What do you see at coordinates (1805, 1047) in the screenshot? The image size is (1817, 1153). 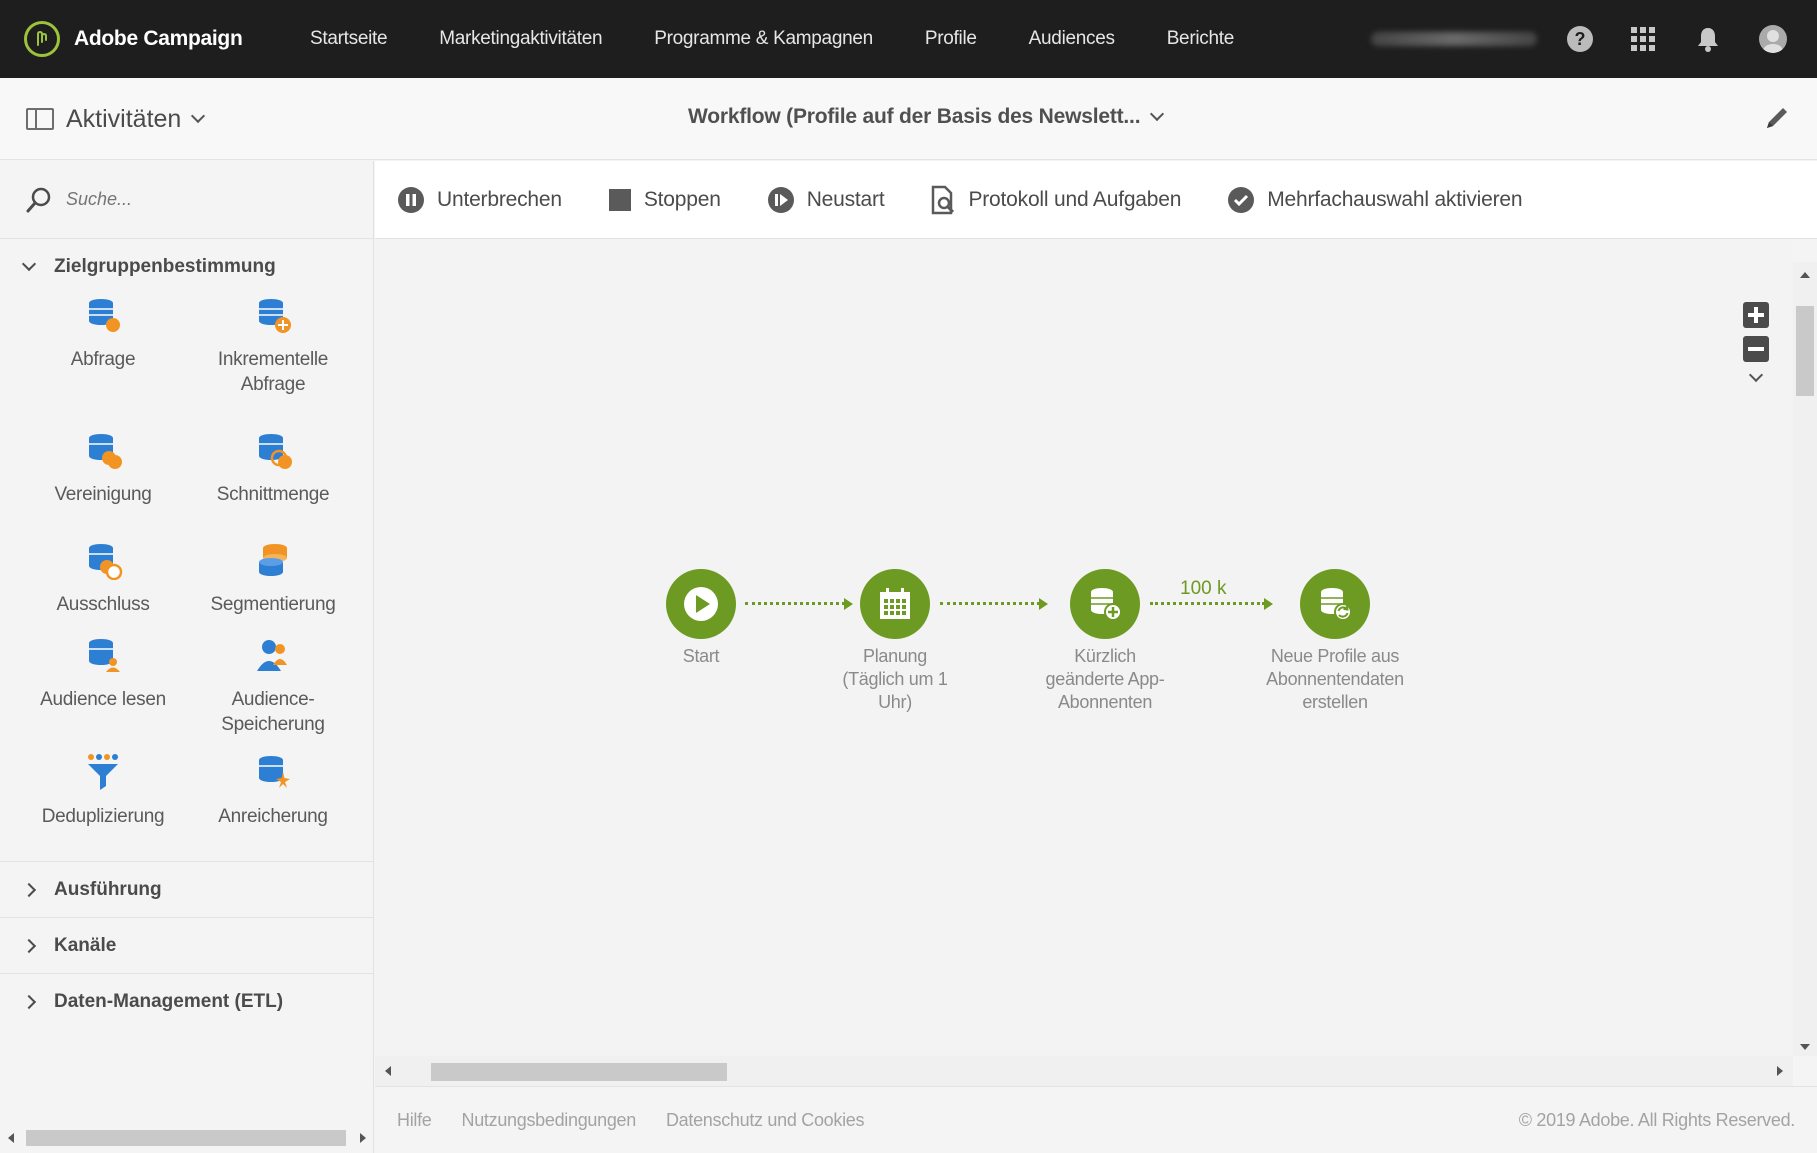 I see `scroll-down-arrow-icon` at bounding box center [1805, 1047].